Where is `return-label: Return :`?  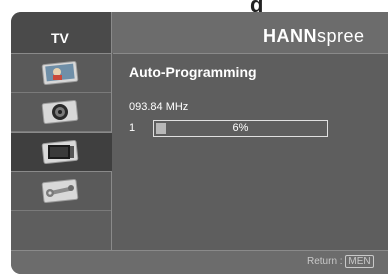
return-label: Return : is located at coordinates (325, 261).